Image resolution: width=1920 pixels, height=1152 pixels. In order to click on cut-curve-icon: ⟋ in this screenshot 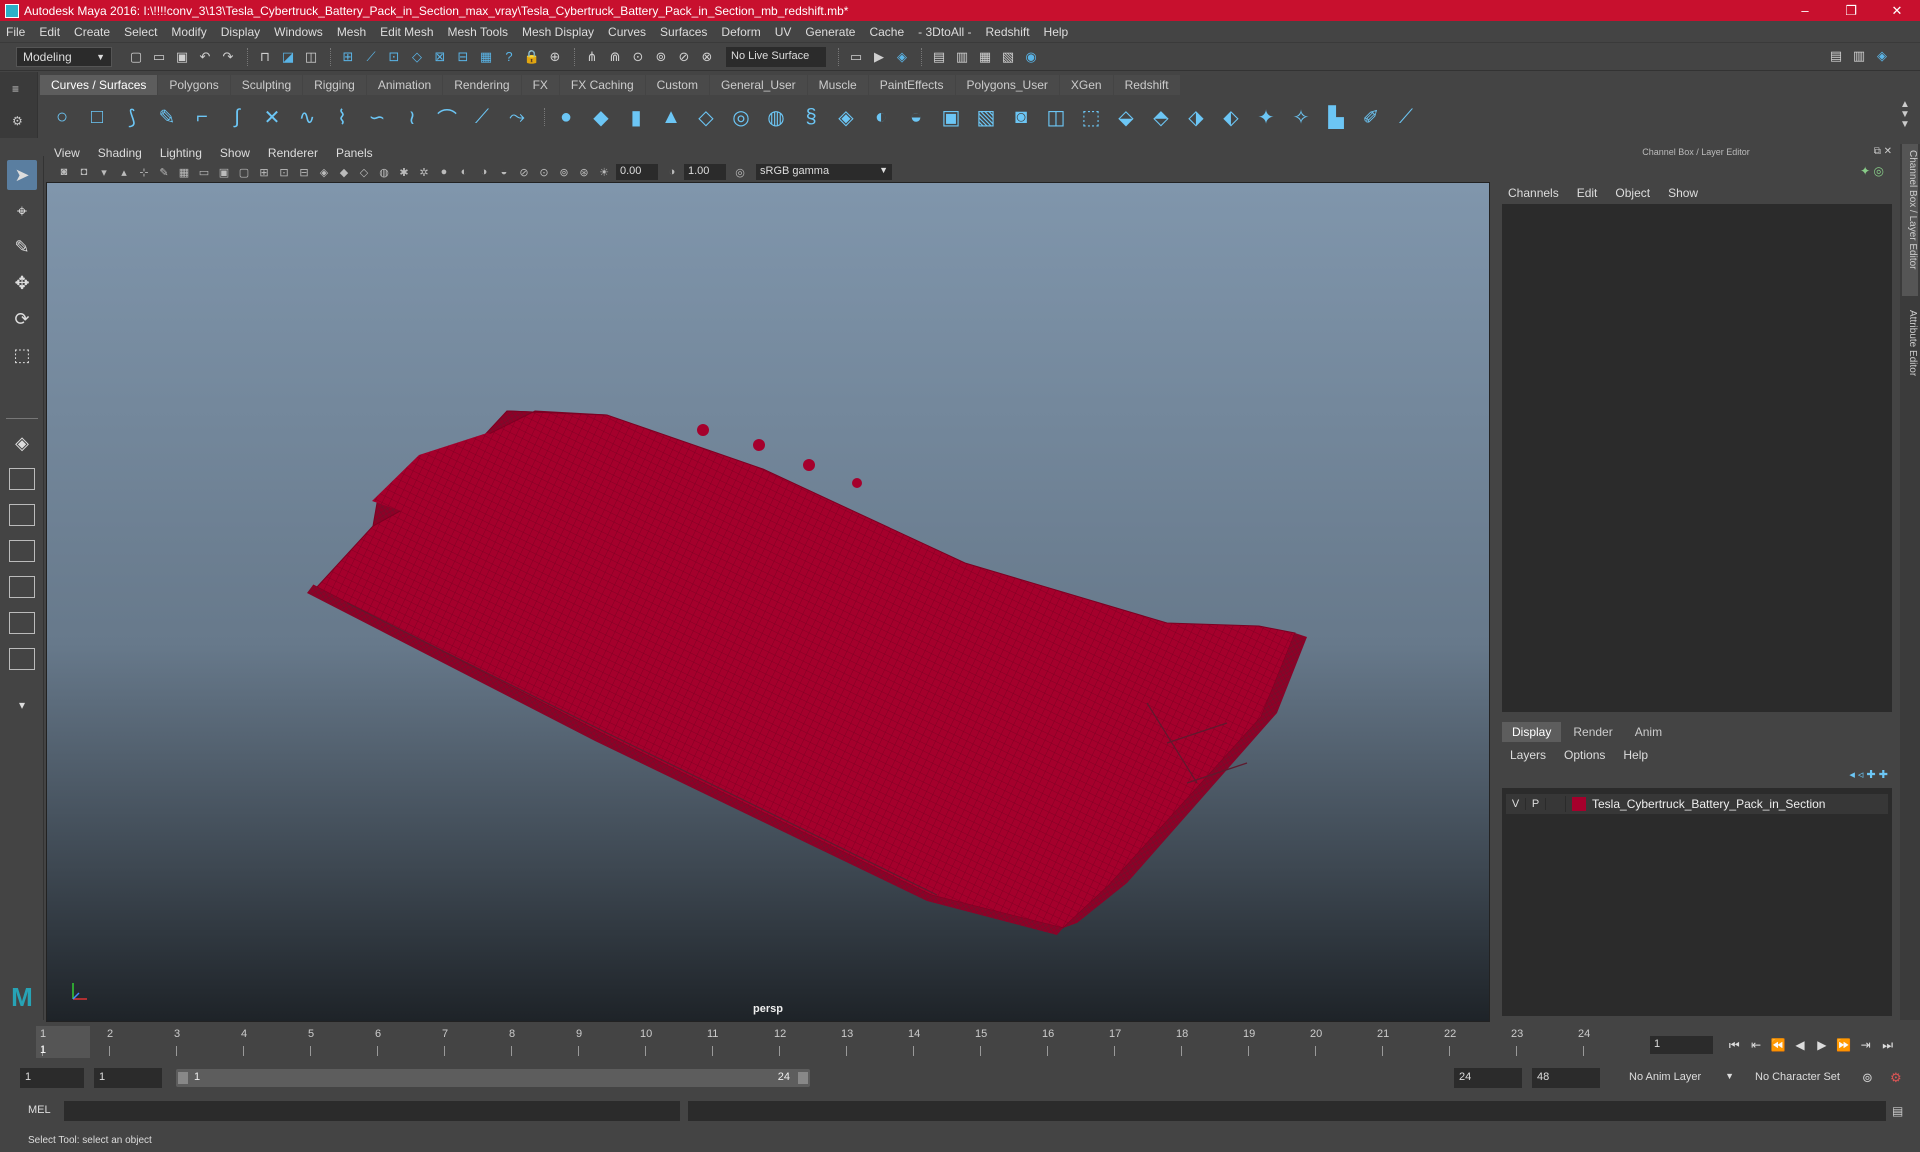, I will do `click(482, 117)`.